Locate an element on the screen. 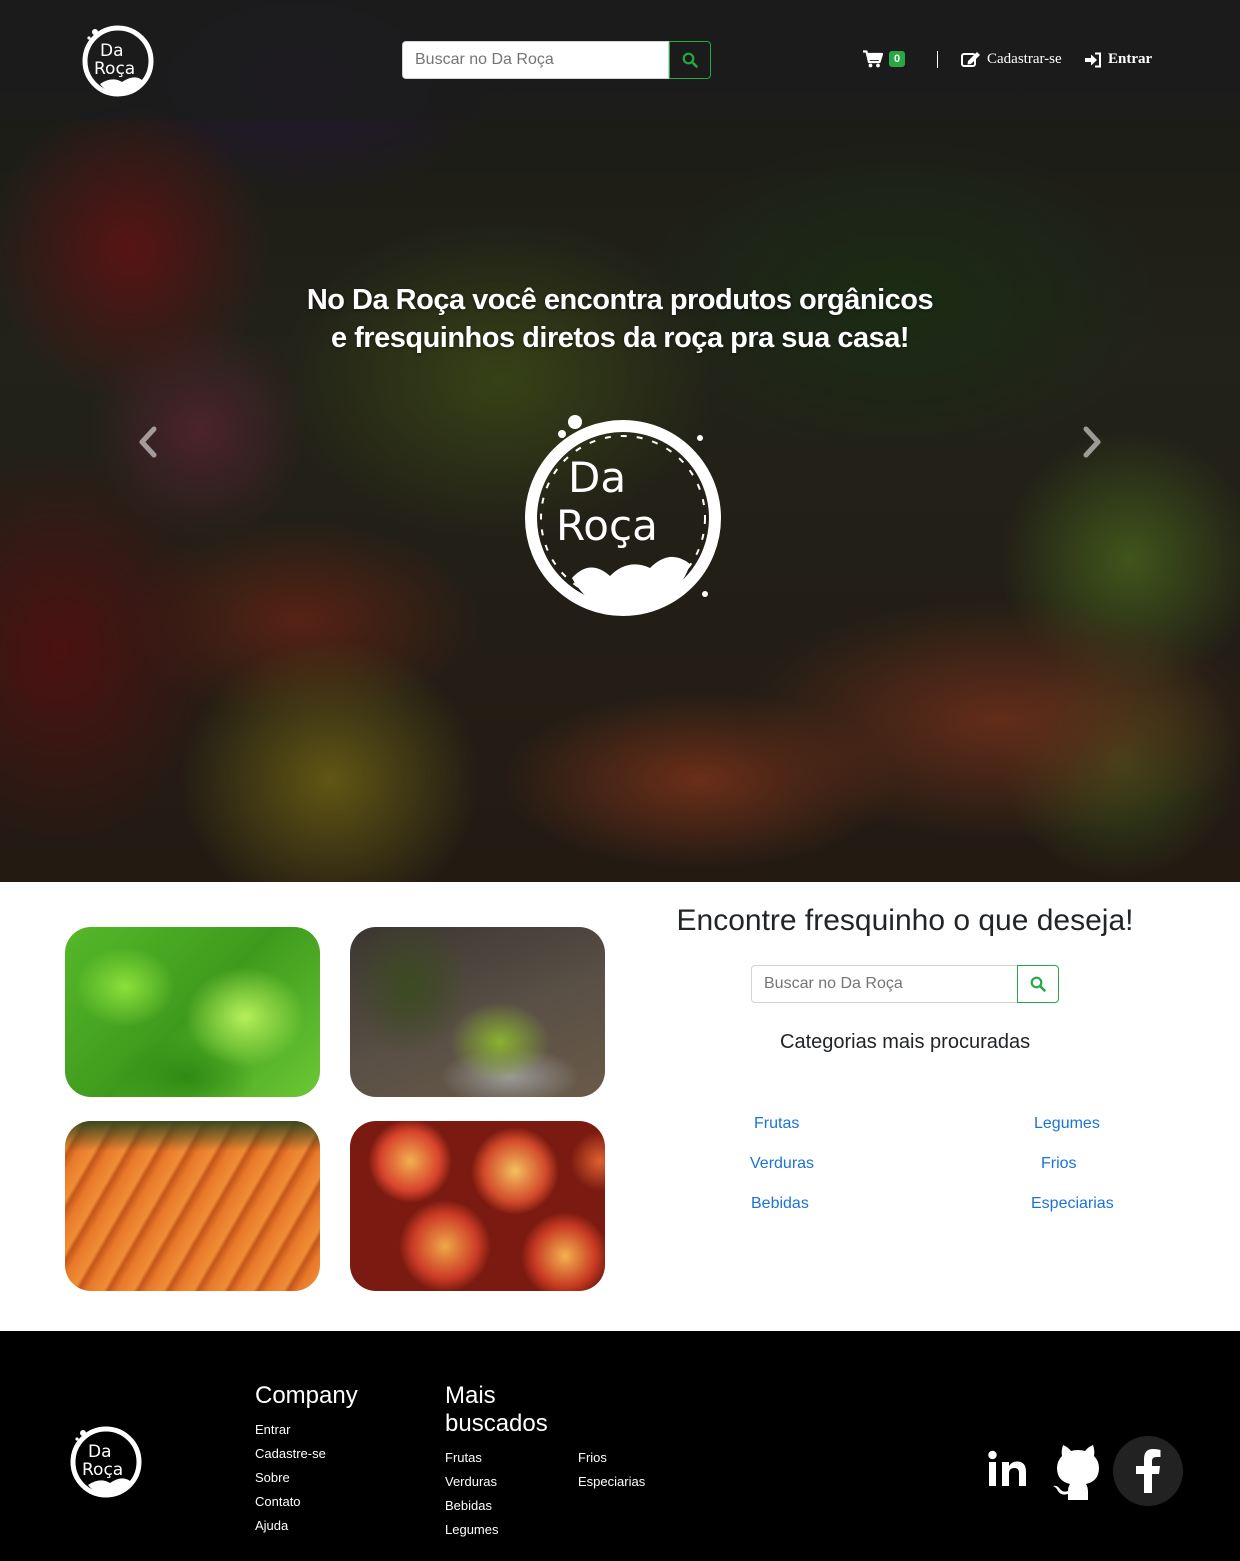  logo-text-da: Da is located at coordinates (112, 51).